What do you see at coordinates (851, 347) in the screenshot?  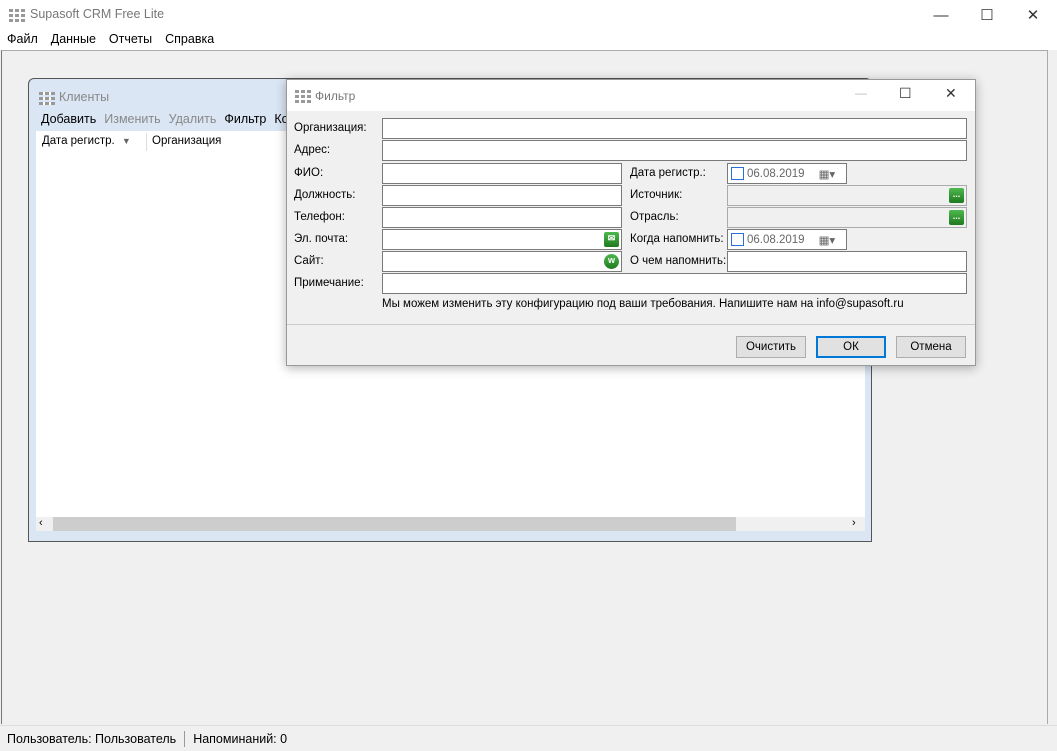 I see `ok-button: ОК` at bounding box center [851, 347].